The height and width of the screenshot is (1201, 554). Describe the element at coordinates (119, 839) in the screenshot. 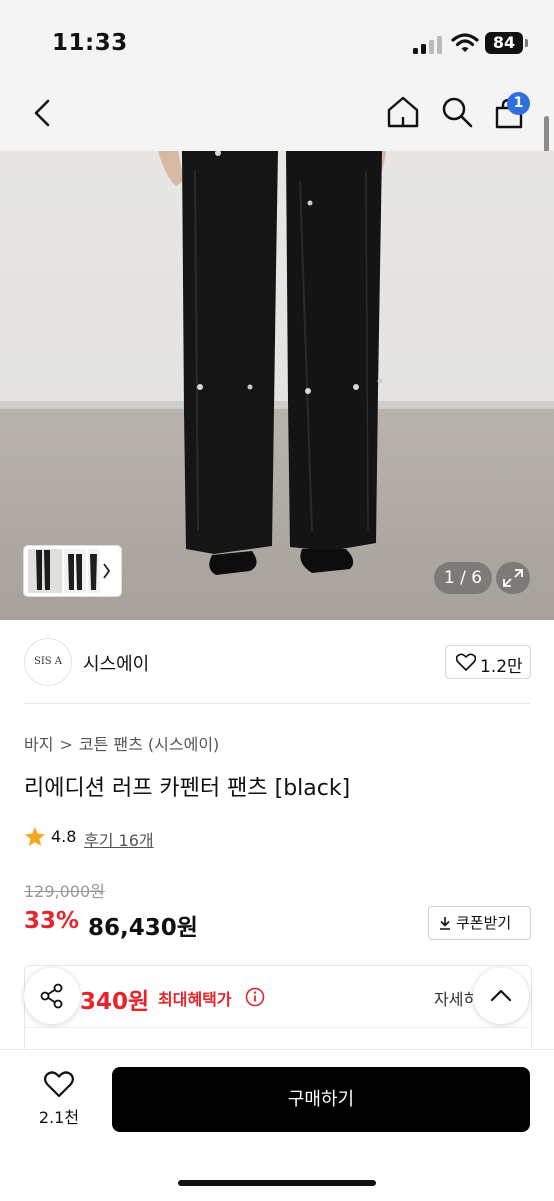

I see `review-link: 후기 16개` at that location.